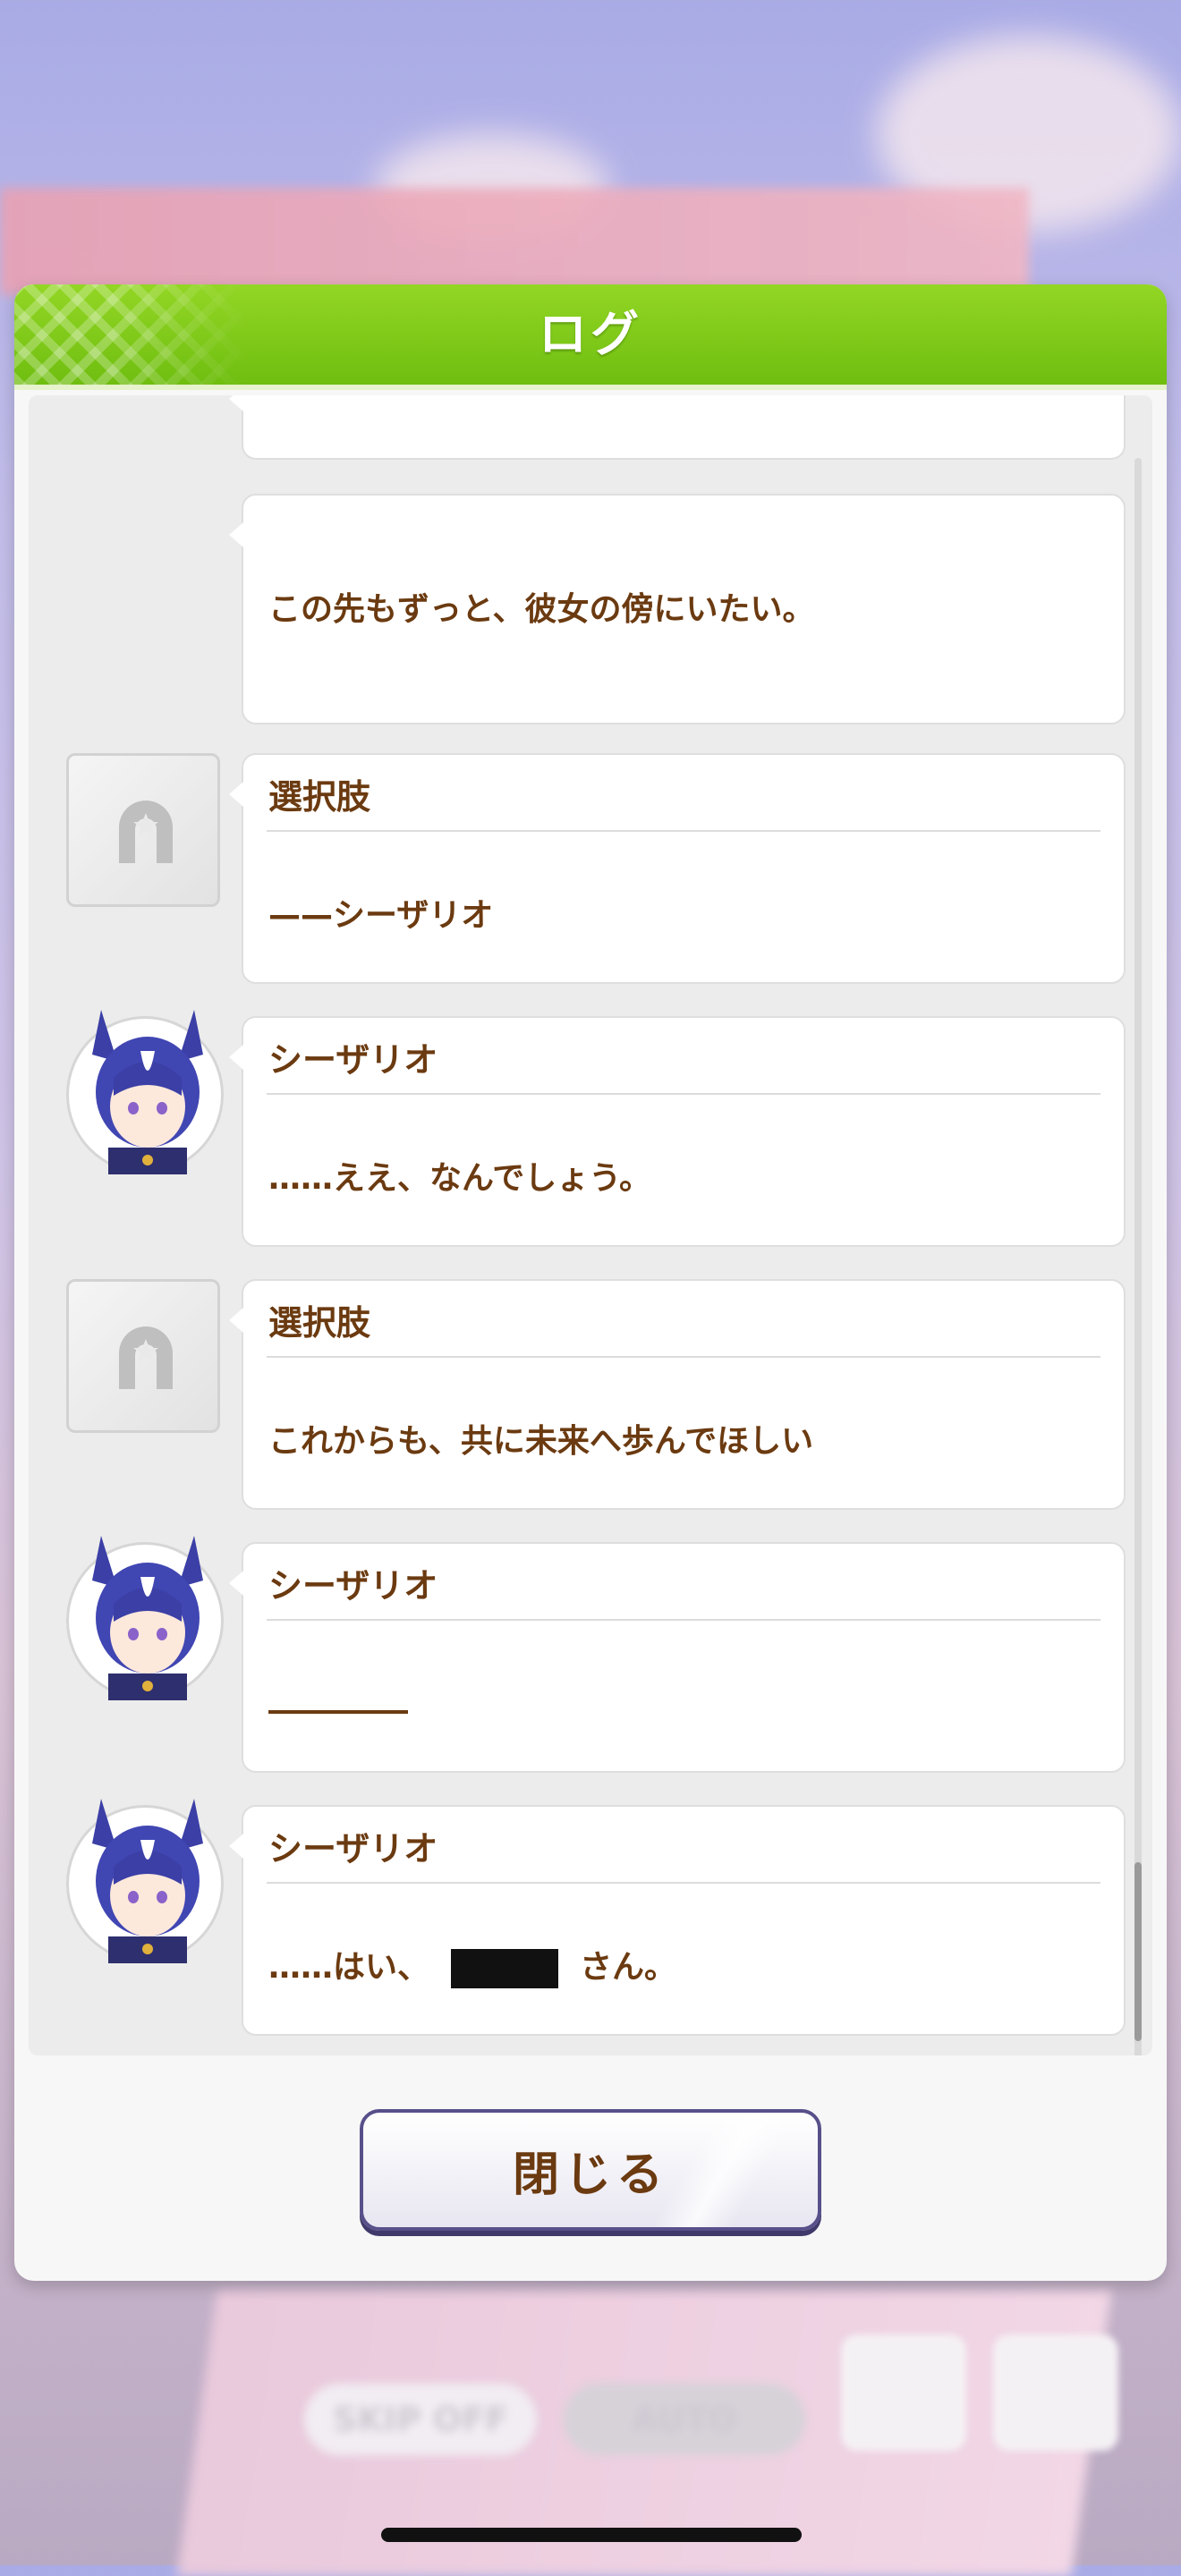 This screenshot has height=2576, width=1181. I want to click on message-bubble, so click(677, 427).